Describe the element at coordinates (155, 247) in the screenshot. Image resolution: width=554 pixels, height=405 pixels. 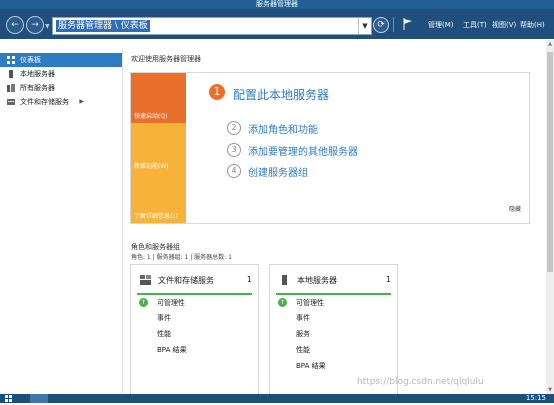
I see `roles-title: 角色和服务器组` at that location.